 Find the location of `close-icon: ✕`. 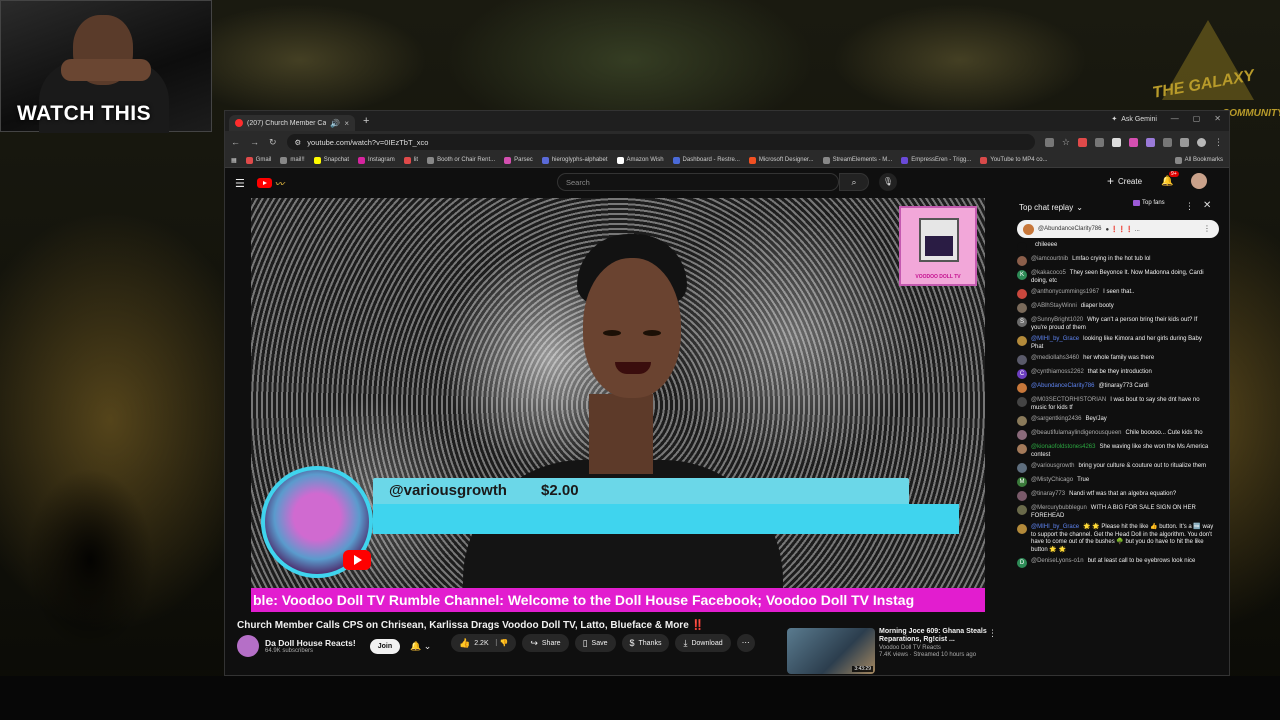

close-icon: ✕ is located at coordinates (1207, 205).